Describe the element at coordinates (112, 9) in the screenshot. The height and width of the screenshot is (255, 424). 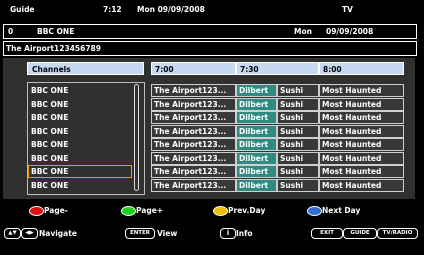
I see `current-time: 7:12` at that location.